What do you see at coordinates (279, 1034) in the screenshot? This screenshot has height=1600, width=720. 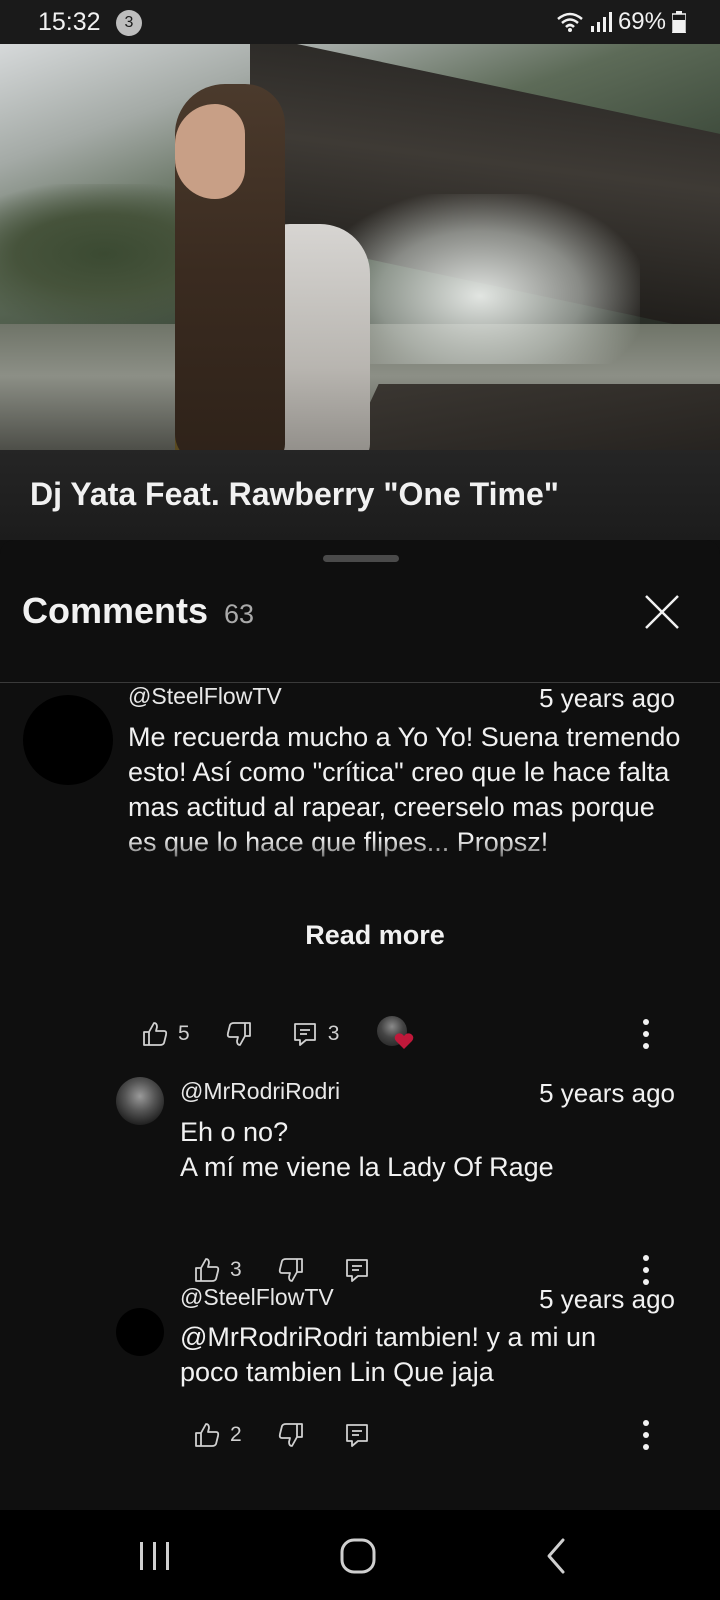 I see `comment-actions: 5 3` at bounding box center [279, 1034].